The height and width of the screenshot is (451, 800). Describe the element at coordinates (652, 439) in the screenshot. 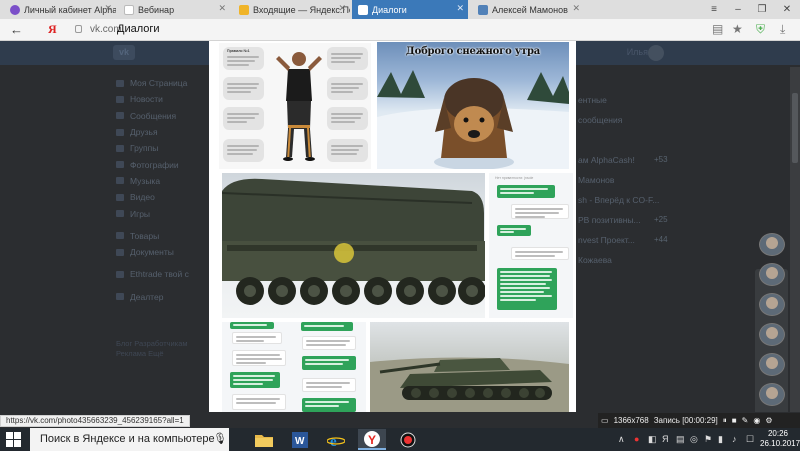

I see `tray-app-icon: ◧` at that location.